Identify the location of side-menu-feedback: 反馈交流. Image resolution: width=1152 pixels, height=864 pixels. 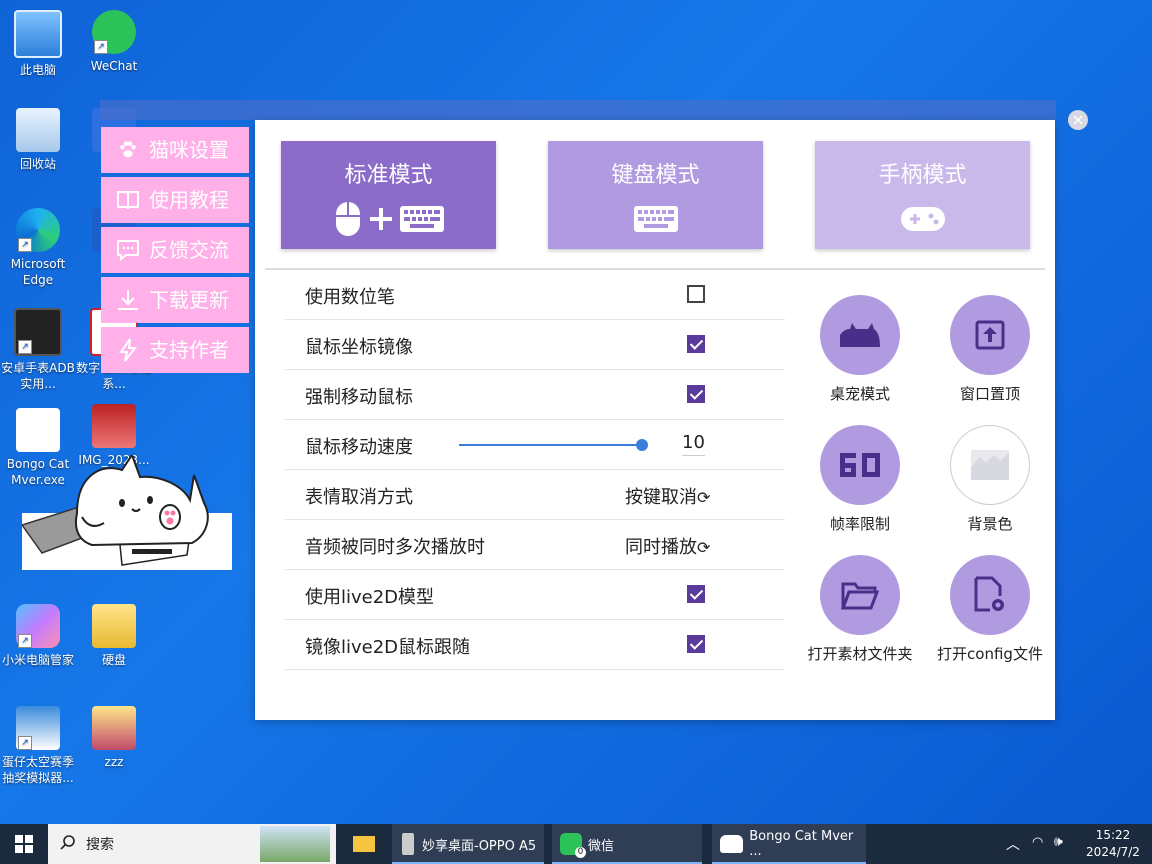
(175, 250).